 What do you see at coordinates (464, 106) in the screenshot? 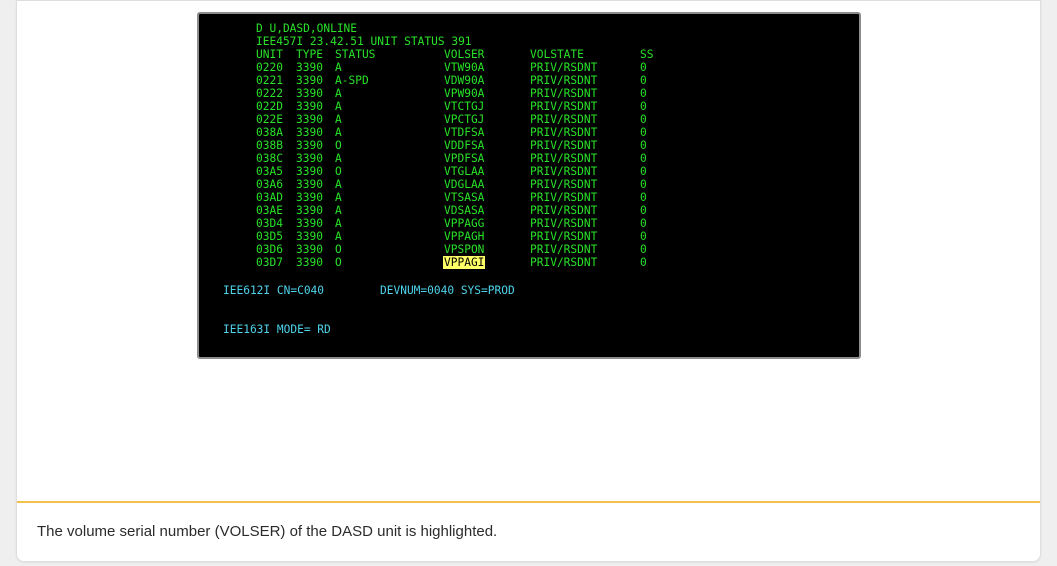
I see `cell-volser: VTCTGJ` at bounding box center [464, 106].